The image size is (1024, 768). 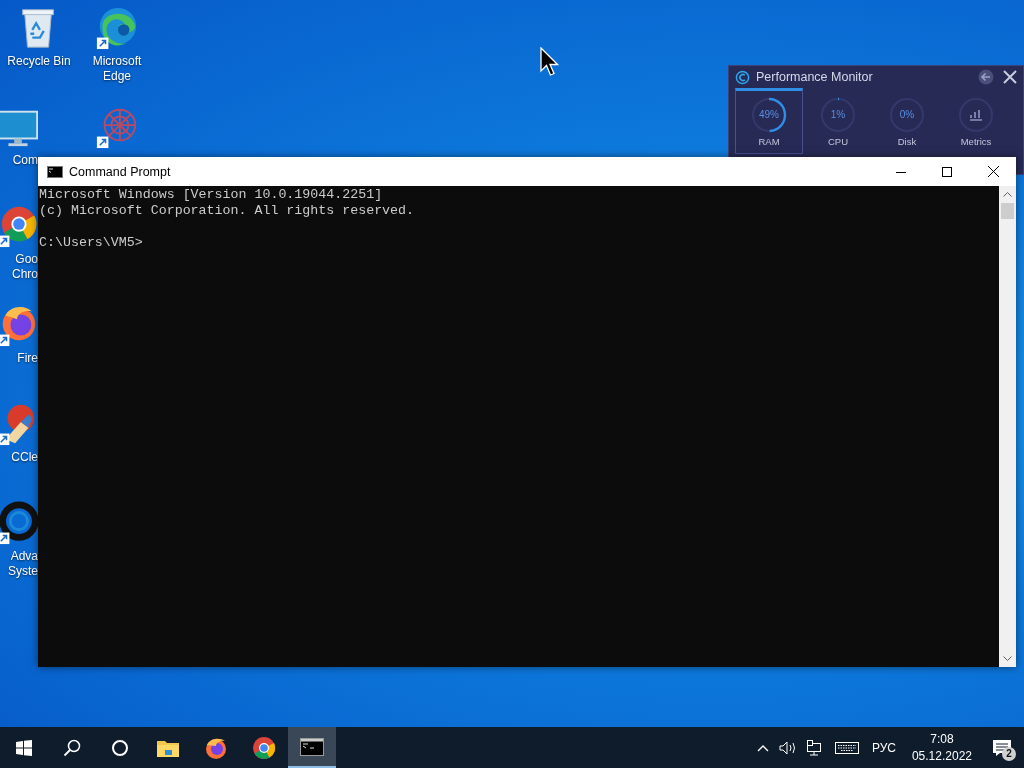 What do you see at coordinates (1007, 426) in the screenshot?
I see `scrollbar` at bounding box center [1007, 426].